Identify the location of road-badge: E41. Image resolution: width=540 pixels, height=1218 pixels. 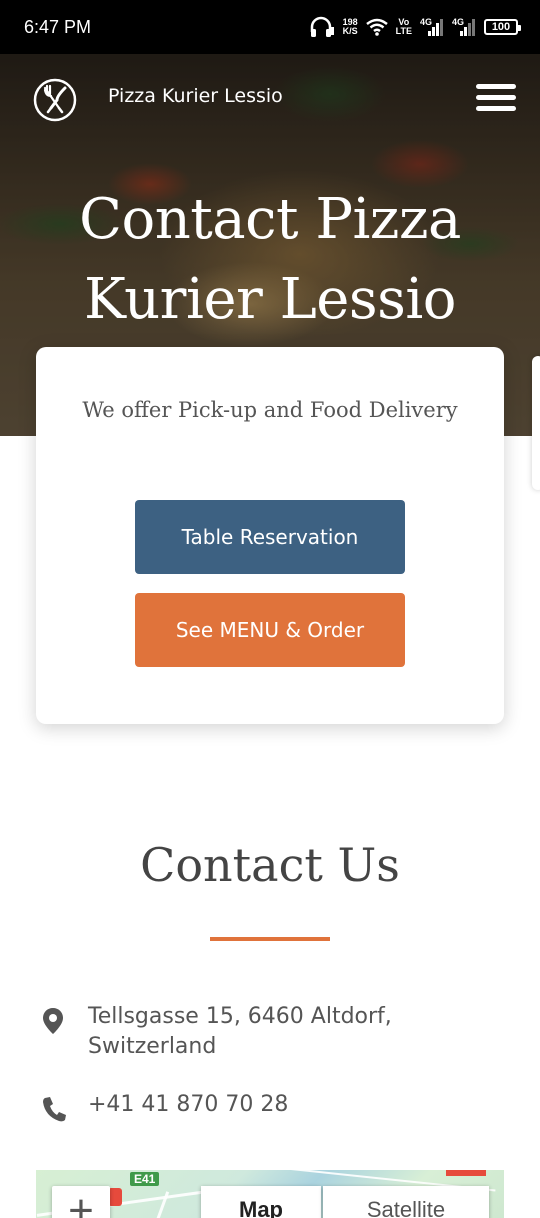
(145, 1179).